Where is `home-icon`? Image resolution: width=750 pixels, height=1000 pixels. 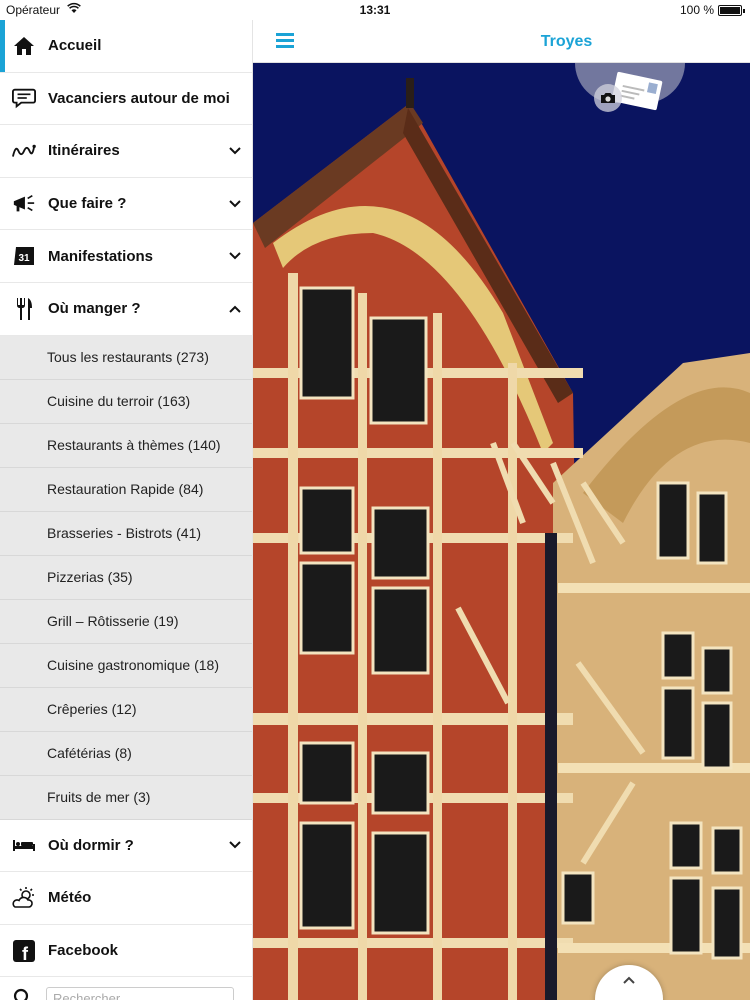 home-icon is located at coordinates (24, 46).